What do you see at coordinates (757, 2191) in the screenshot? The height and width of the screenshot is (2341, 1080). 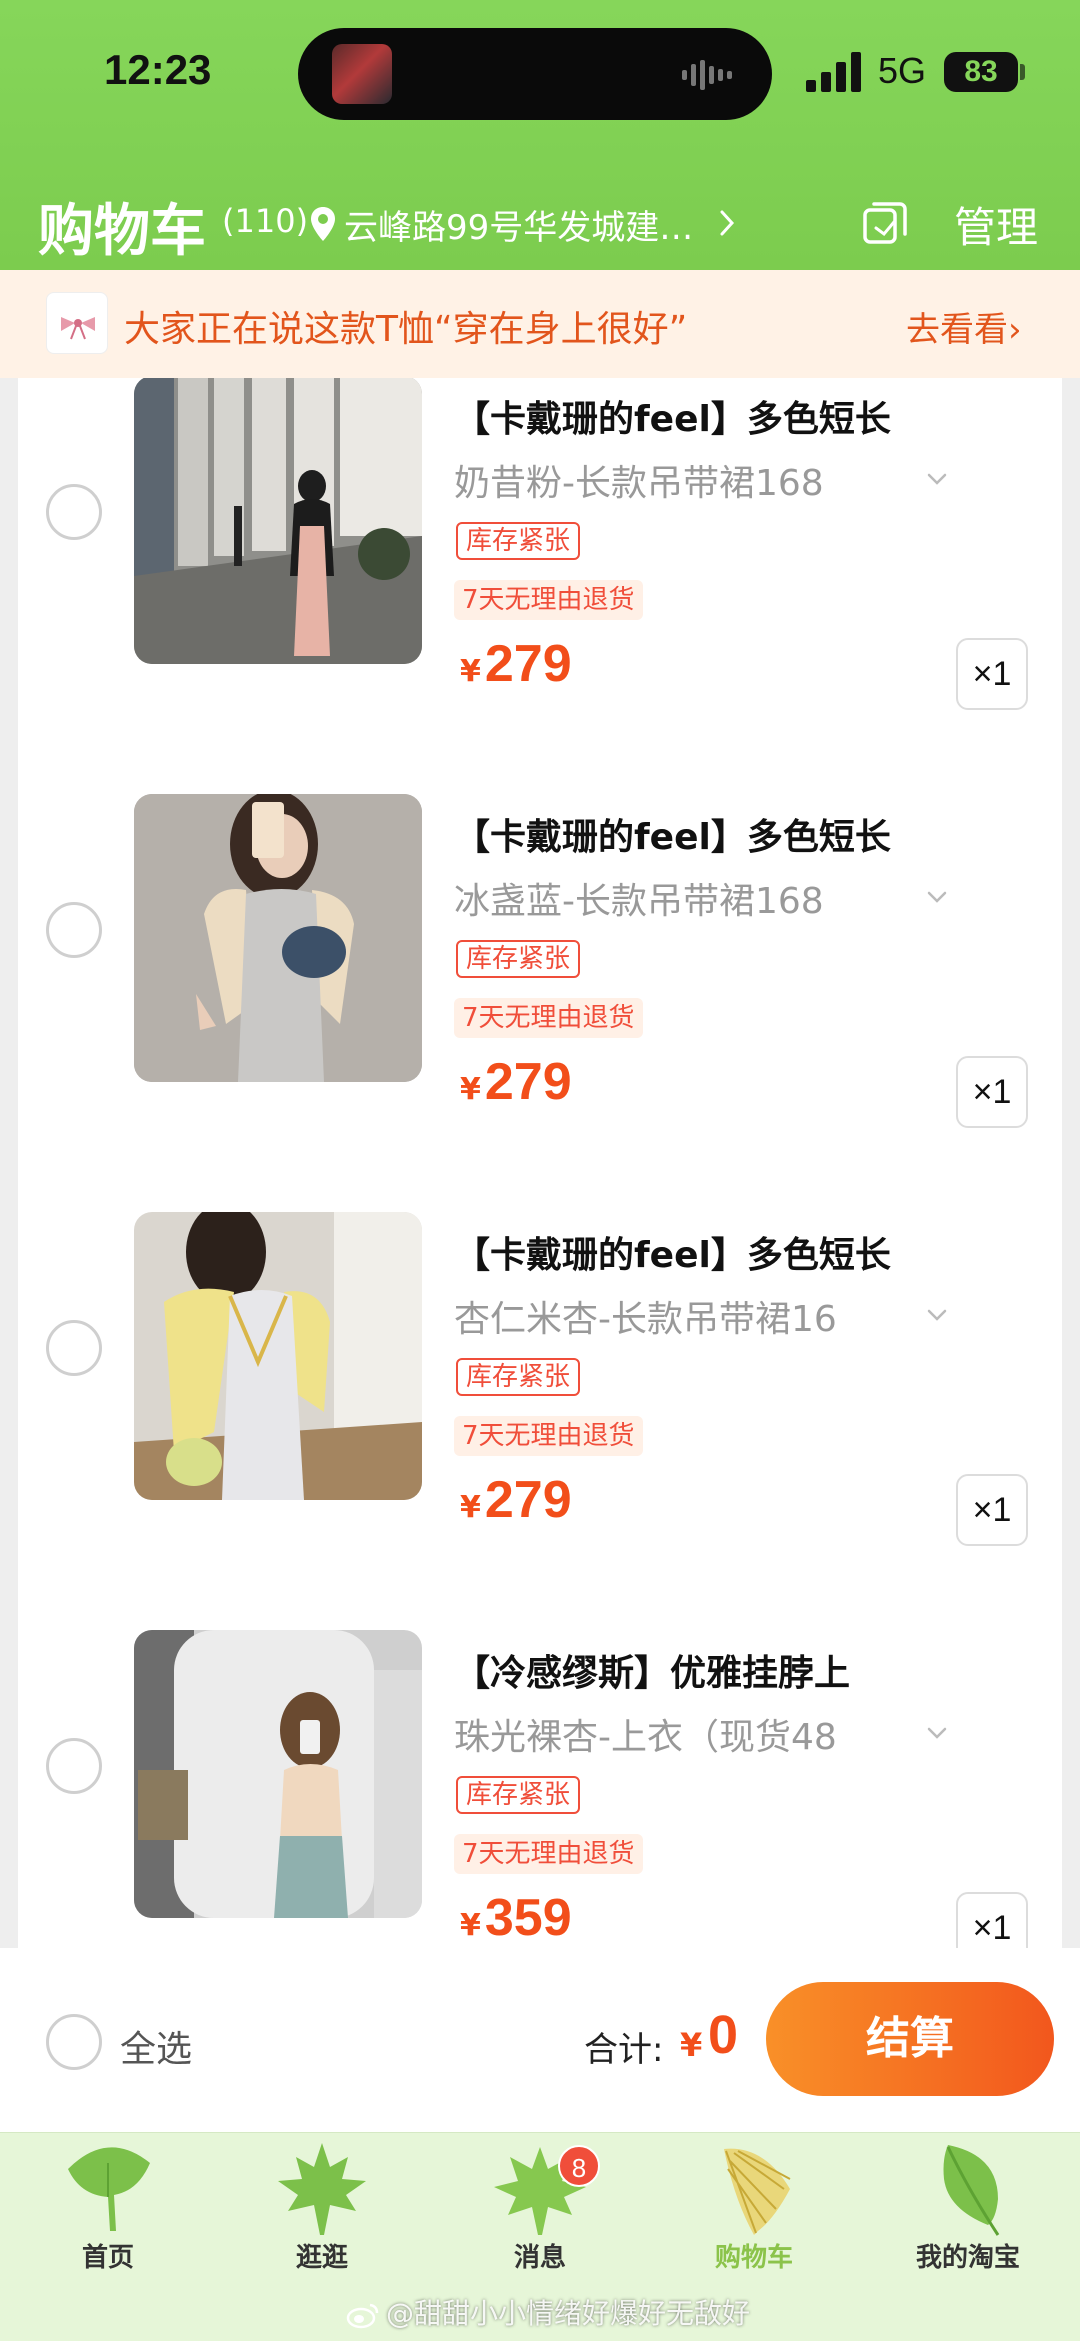 I see `palm-leaf-icon` at bounding box center [757, 2191].